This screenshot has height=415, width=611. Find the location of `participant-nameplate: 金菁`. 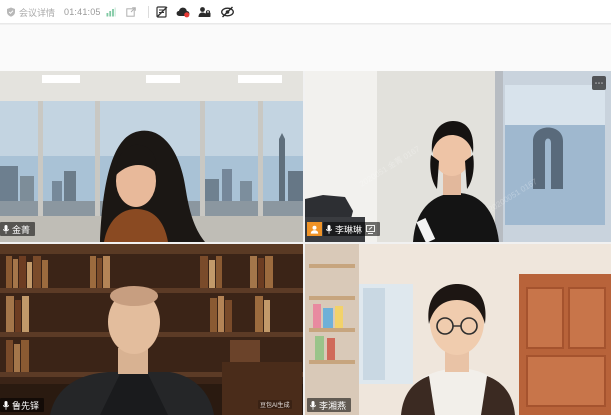

participant-nameplate: 金菁 is located at coordinates (18, 229).